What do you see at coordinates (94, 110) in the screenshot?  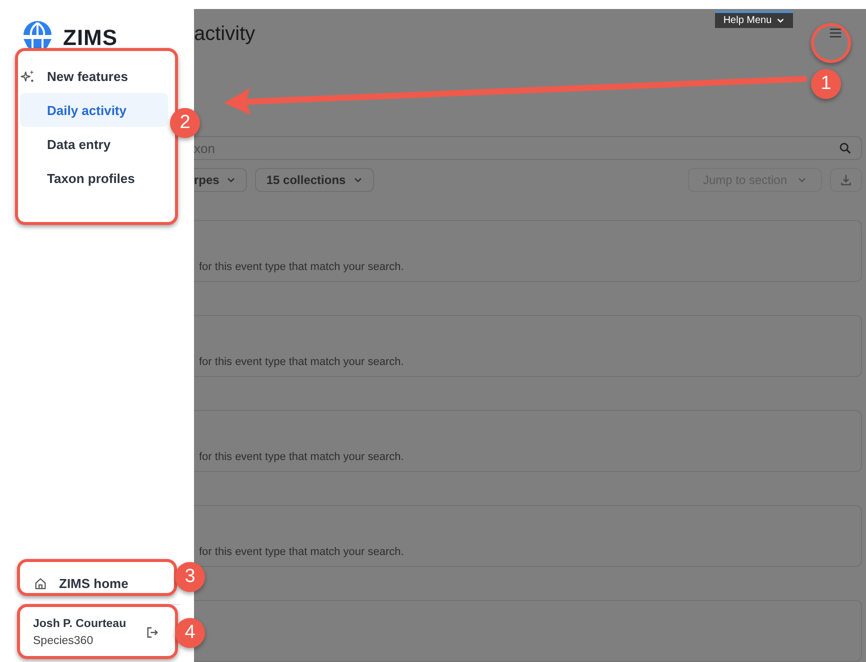 I see `nav-item: Daily activity` at bounding box center [94, 110].